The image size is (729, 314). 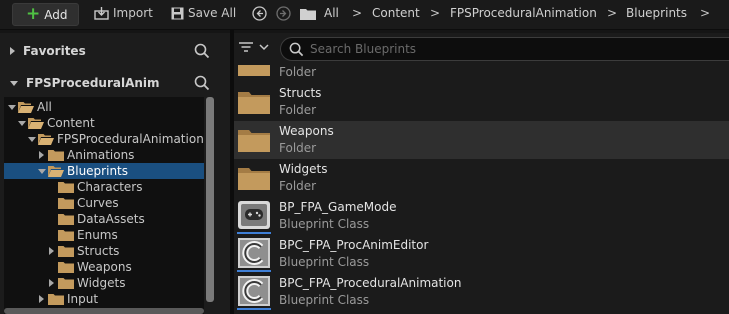 I want to click on save-all-button: Save All, so click(x=203, y=13).